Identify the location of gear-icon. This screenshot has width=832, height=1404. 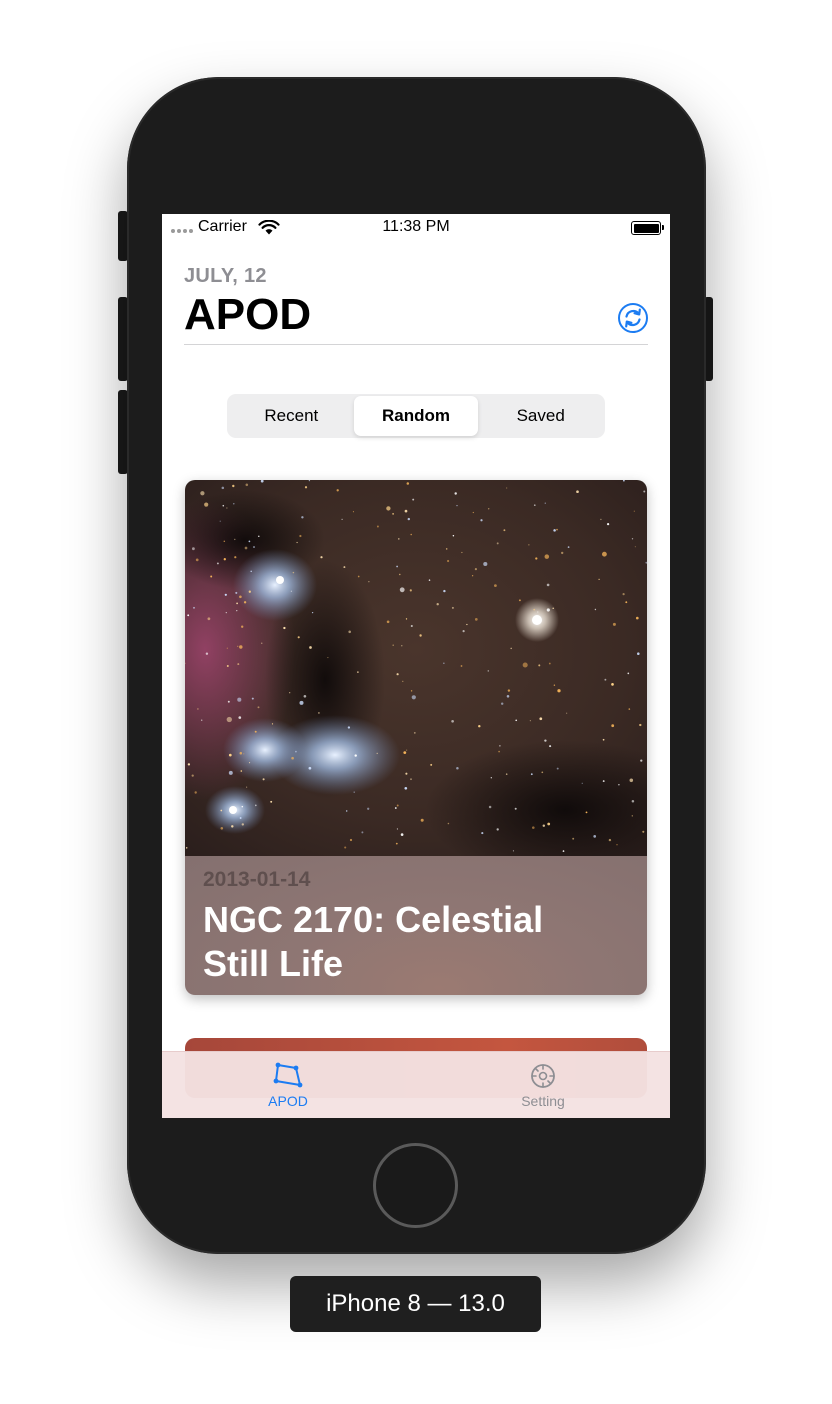
(543, 1076).